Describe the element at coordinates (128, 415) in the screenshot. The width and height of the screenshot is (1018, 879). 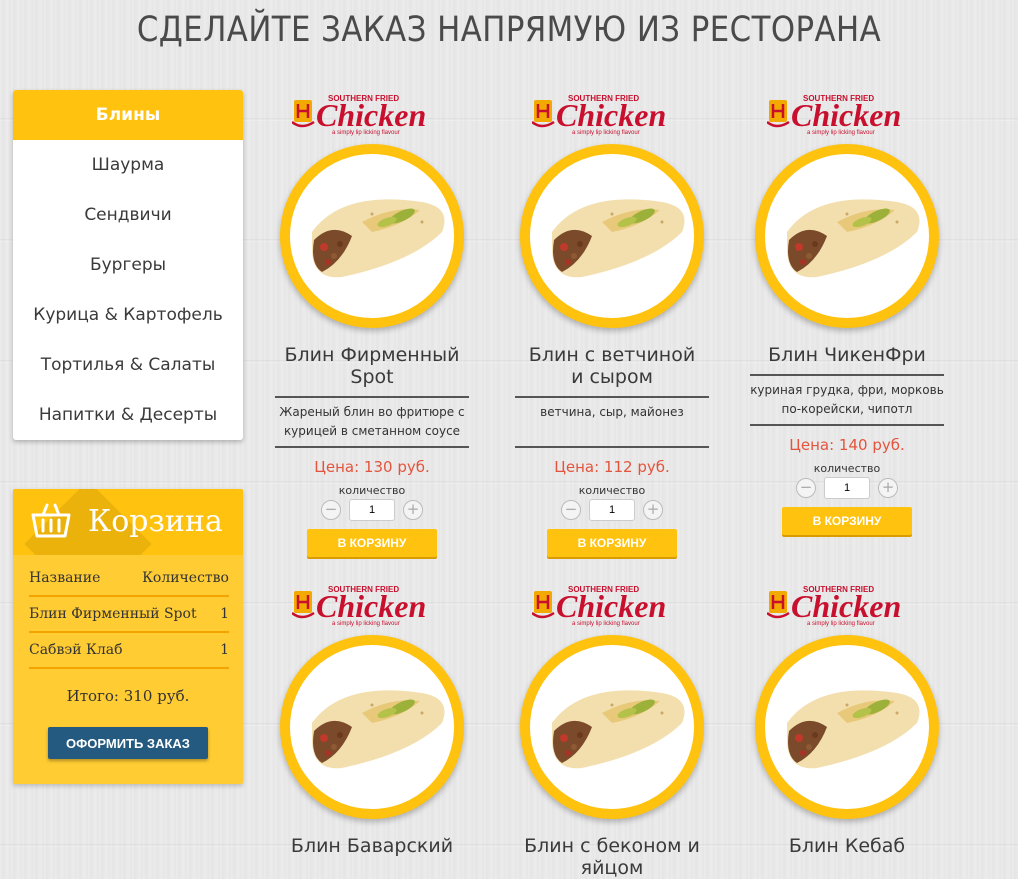
I see `menu-item-drinks-desserts: Напитки & Десерты` at that location.